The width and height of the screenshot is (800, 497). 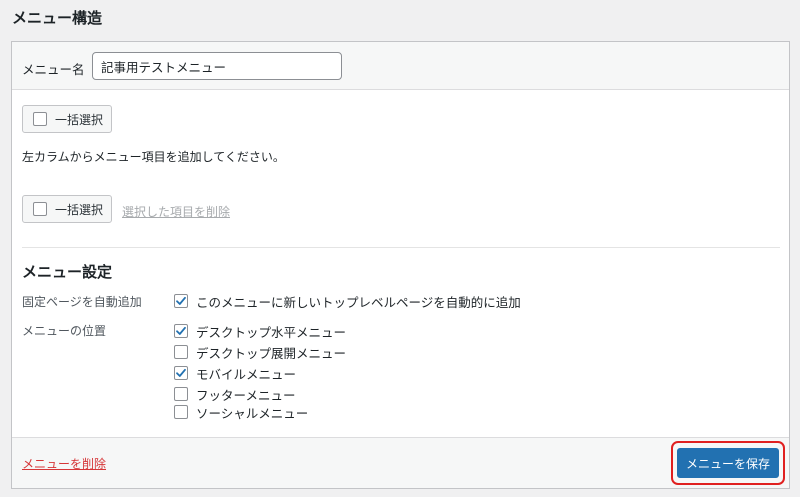 I want to click on page-title: メニュー構造, so click(x=57, y=18).